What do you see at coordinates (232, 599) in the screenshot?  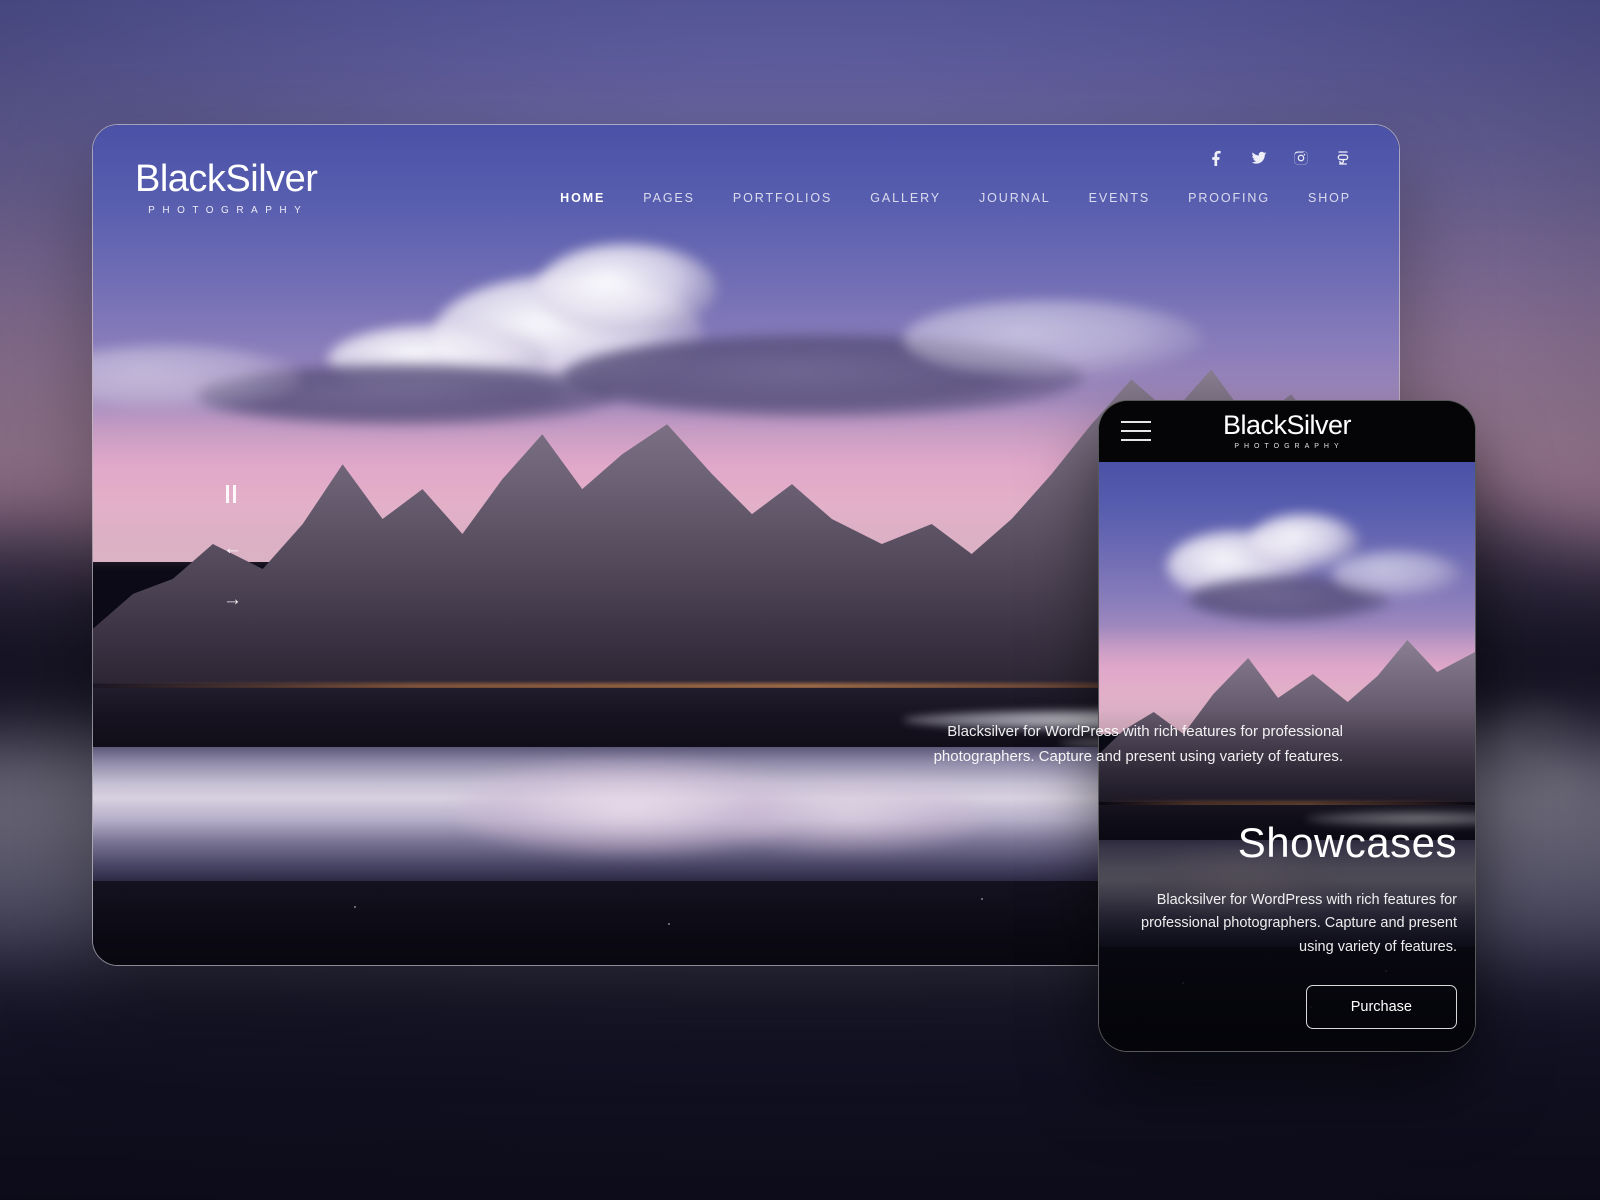 I see `next-arrow-icon: →` at bounding box center [232, 599].